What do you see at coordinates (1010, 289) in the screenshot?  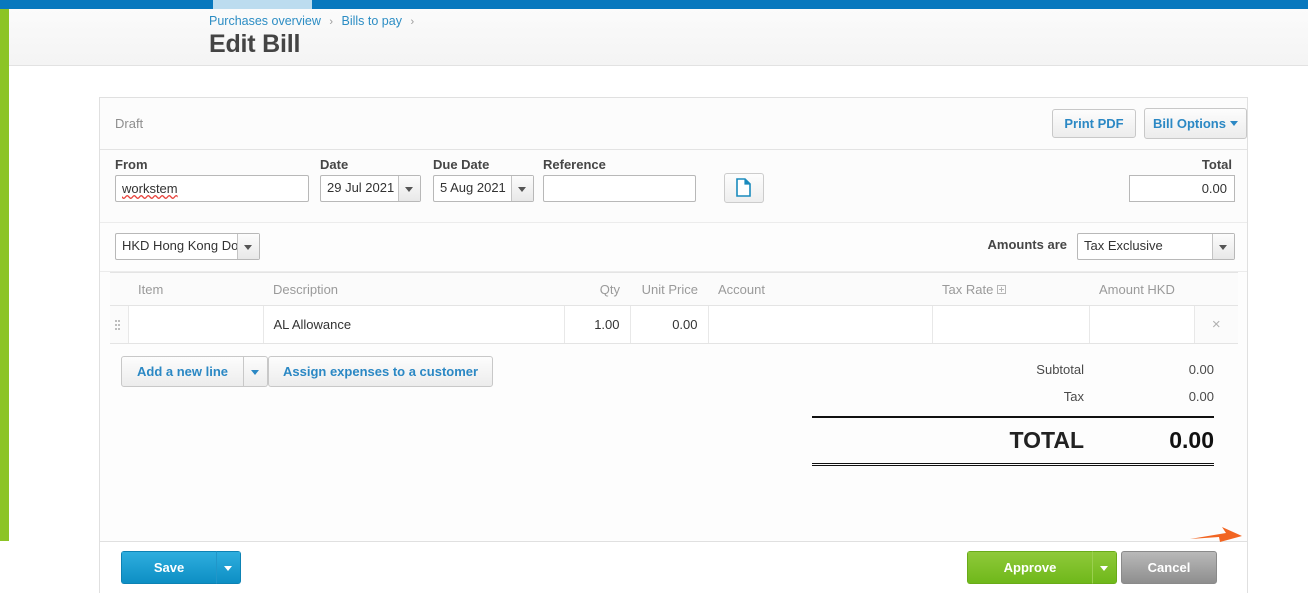 I see `th-tax-rate: Tax Rate` at bounding box center [1010, 289].